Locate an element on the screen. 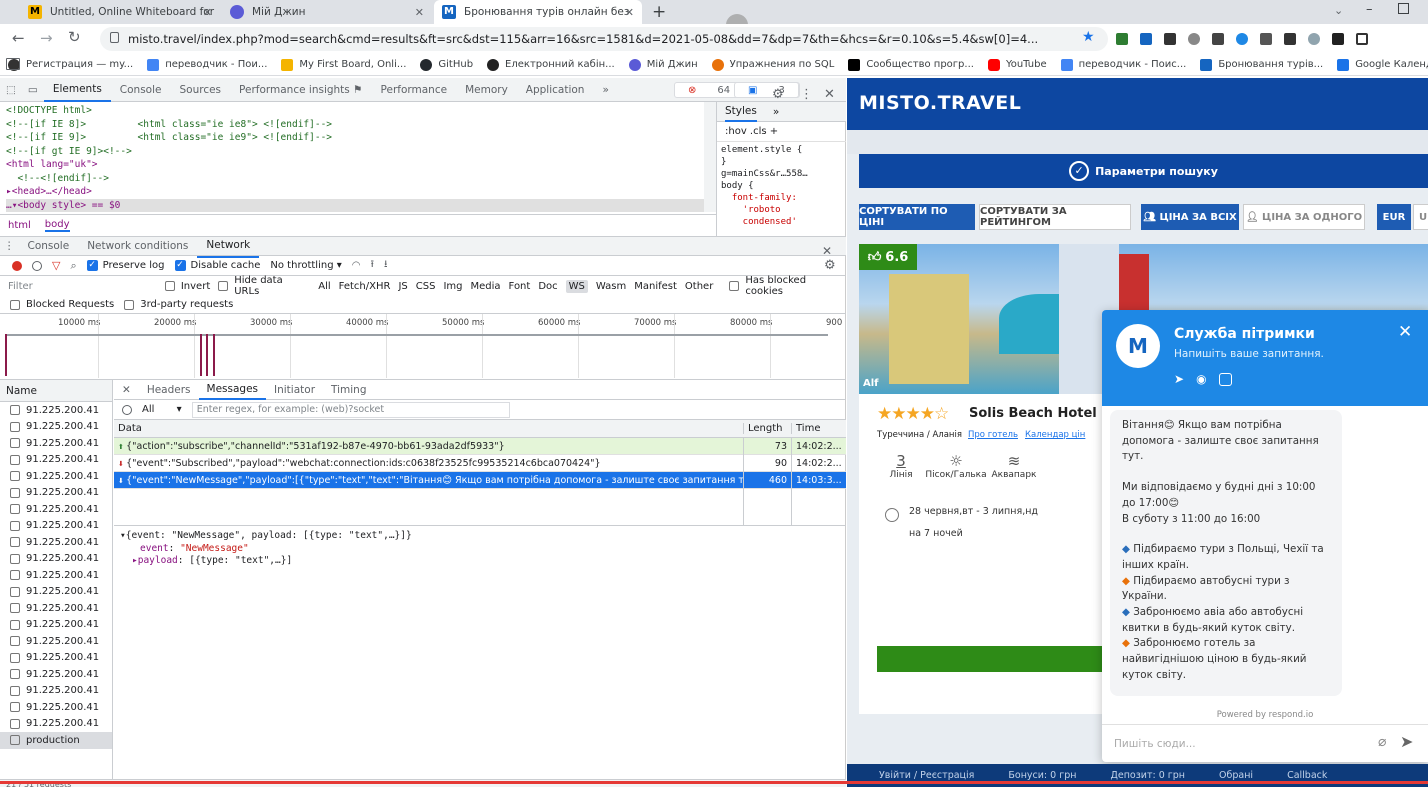  tab-application: Application is located at coordinates (555, 90).